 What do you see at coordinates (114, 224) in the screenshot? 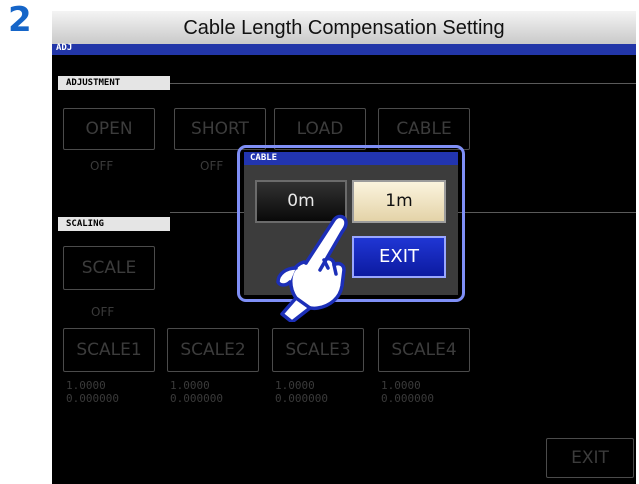
I see `scaling-section-label: SCALING` at bounding box center [114, 224].